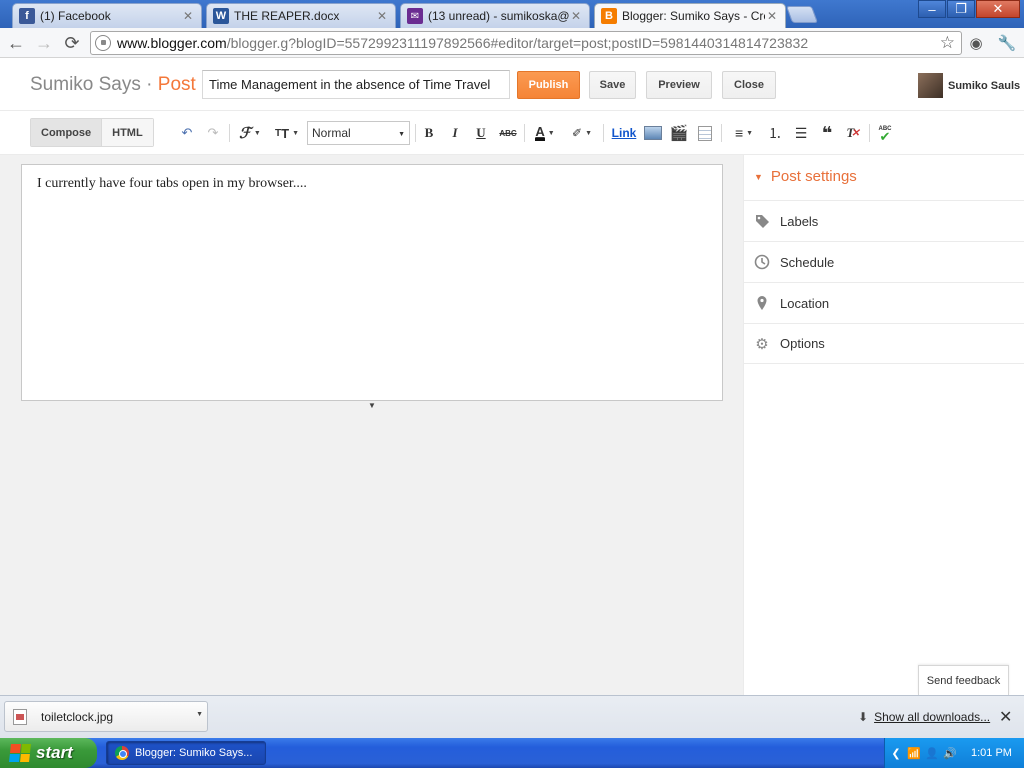 This screenshot has width=1024, height=768. I want to click on location-pin-icon, so click(762, 303).